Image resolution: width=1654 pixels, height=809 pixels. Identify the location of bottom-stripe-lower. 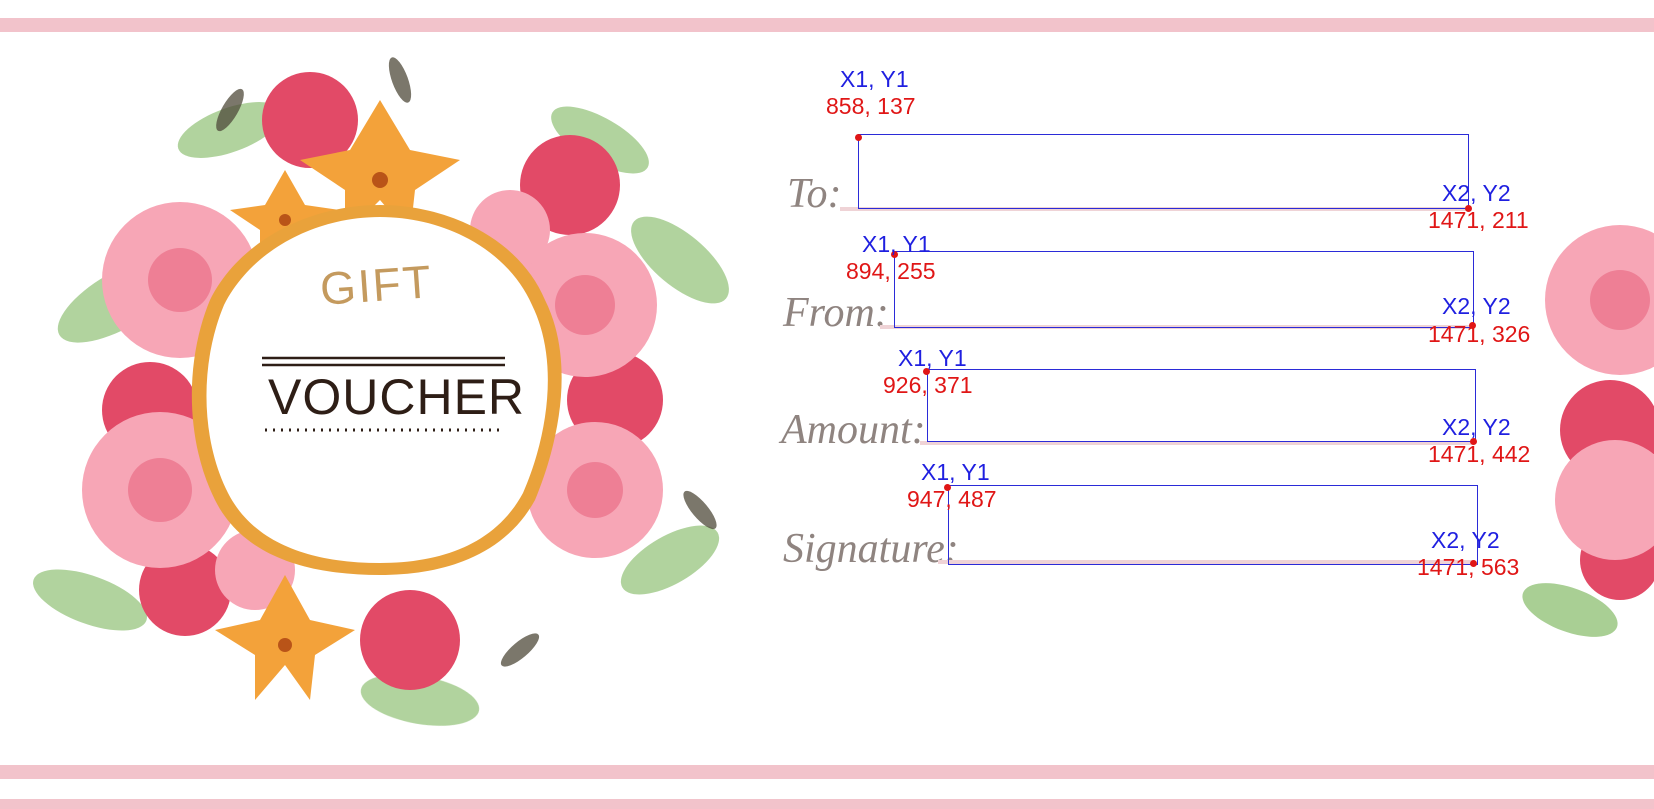
(827, 804).